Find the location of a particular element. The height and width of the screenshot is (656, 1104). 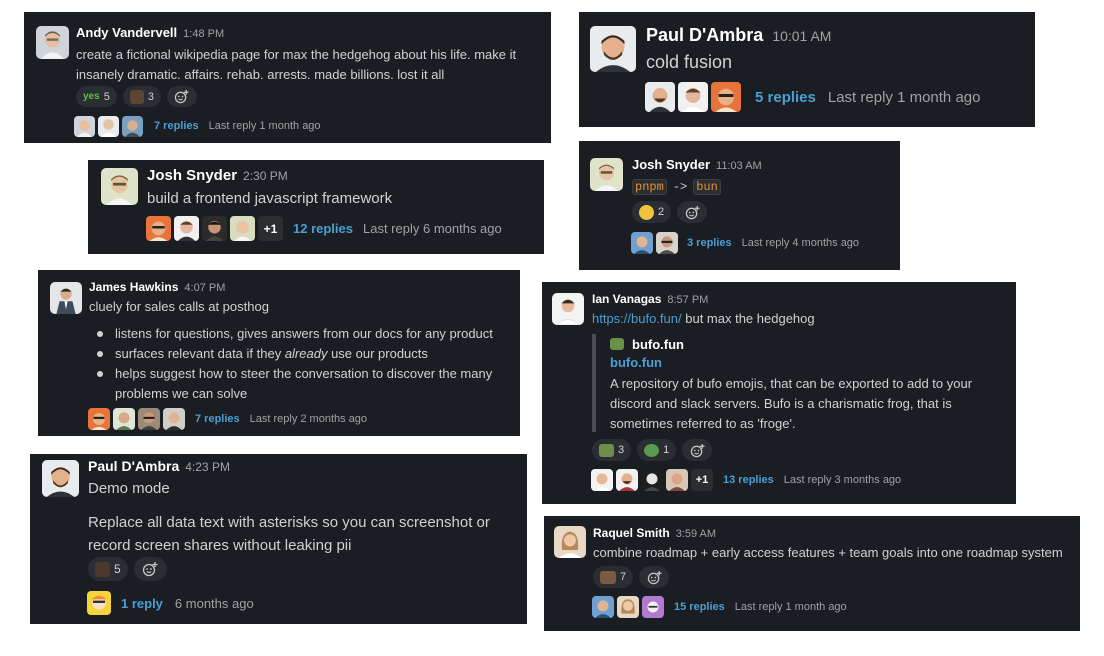

bullet-text: use our products is located at coordinates (377, 353).